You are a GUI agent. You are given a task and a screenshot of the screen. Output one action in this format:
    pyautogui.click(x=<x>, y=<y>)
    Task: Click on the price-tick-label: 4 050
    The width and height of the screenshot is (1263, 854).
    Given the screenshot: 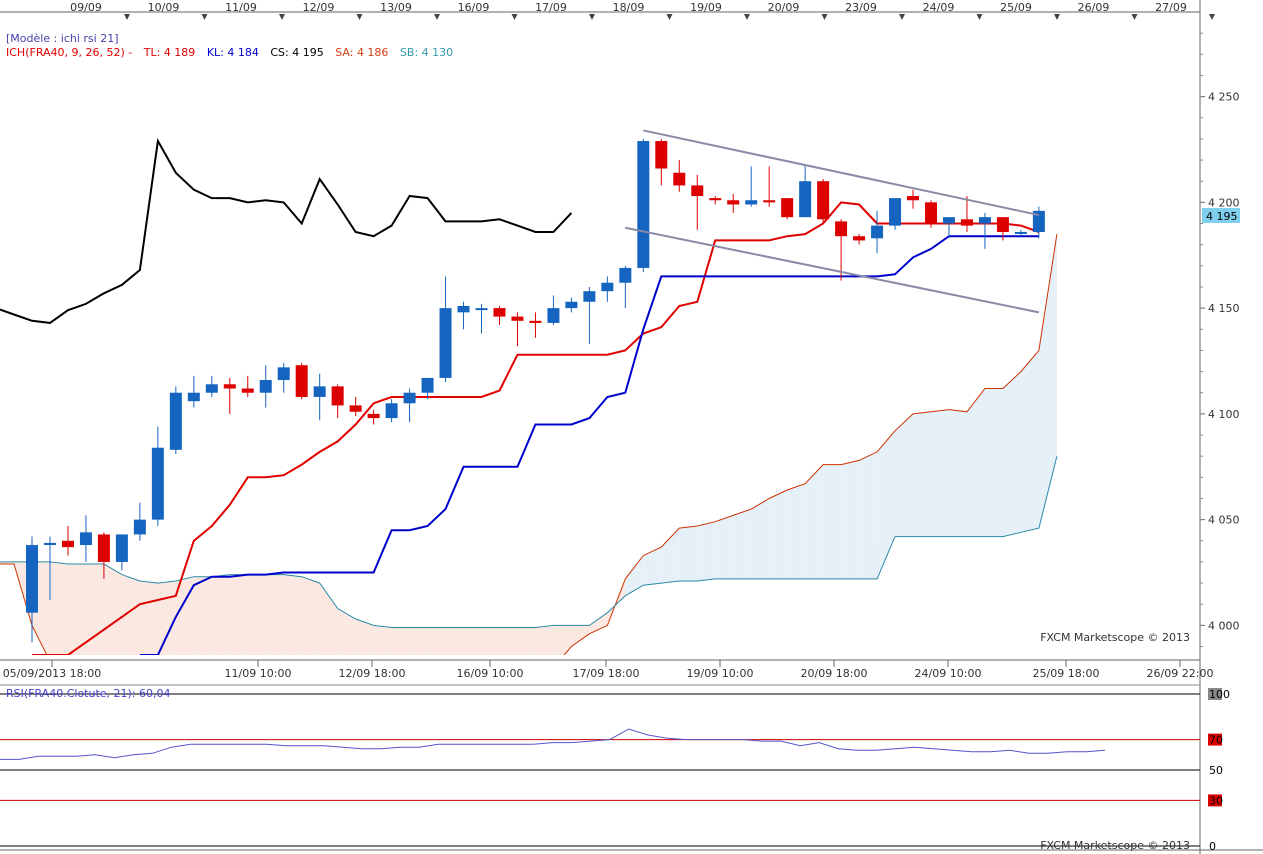 What is the action you would take?
    pyautogui.click(x=1224, y=520)
    